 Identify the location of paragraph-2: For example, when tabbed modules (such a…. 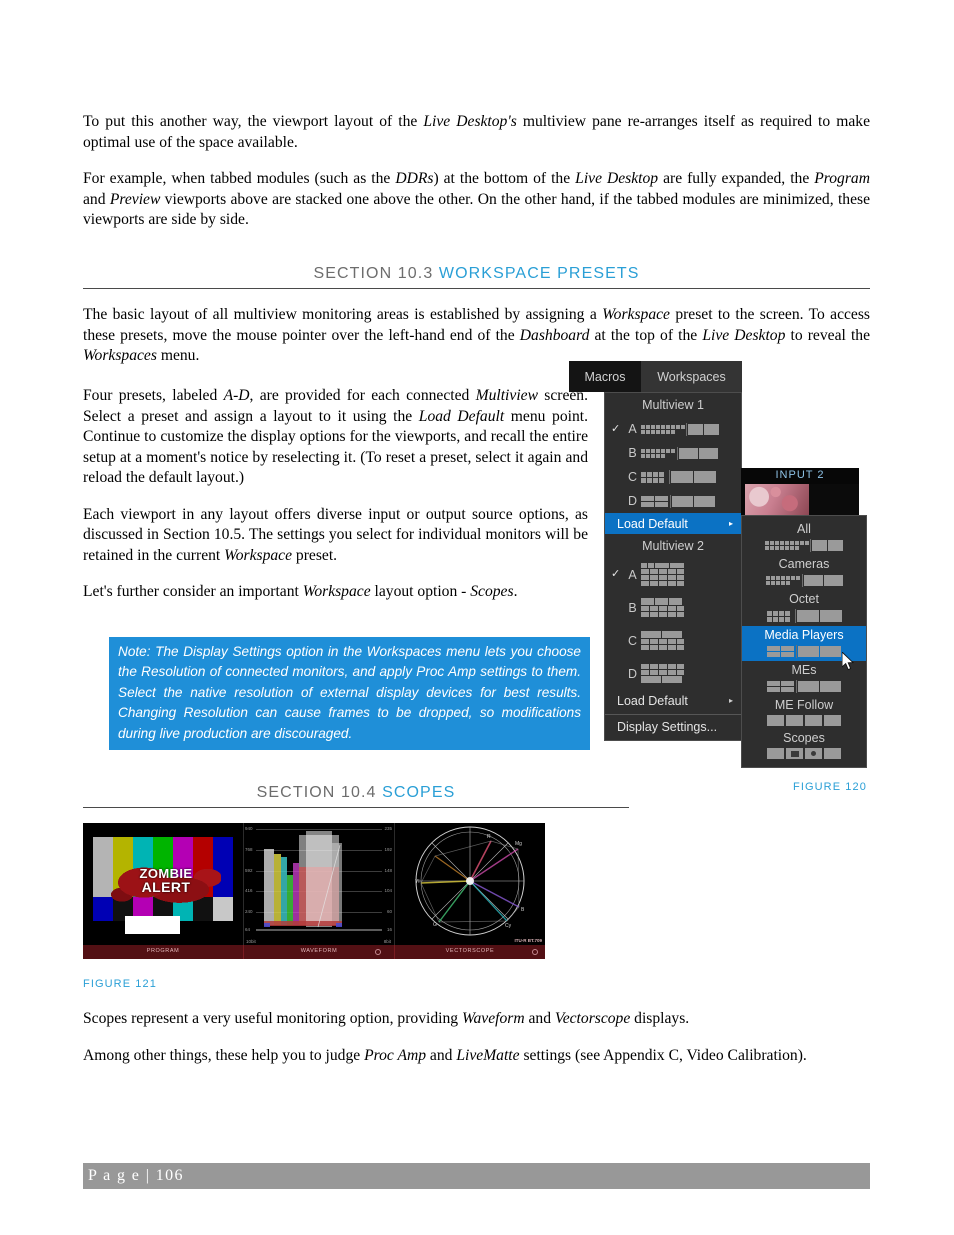
(476, 199).